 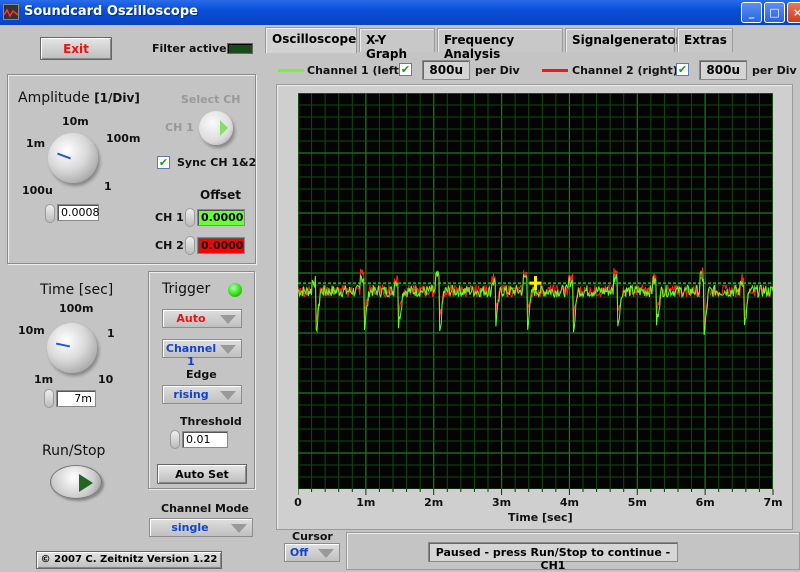 What do you see at coordinates (221, 217) in the screenshot?
I see `offset-ch1-field: 0.0000` at bounding box center [221, 217].